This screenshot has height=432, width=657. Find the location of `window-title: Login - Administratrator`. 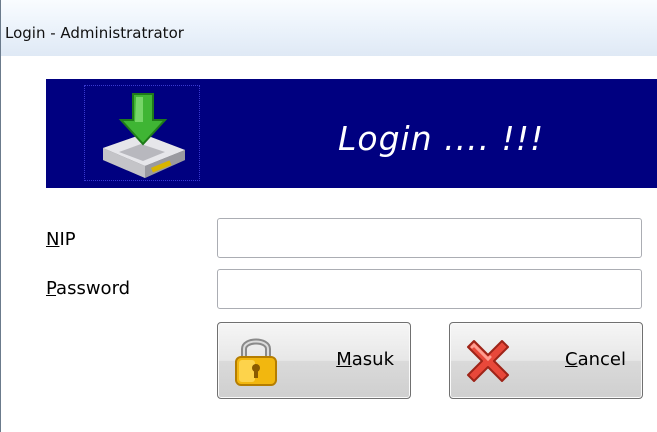

window-title: Login - Administratrator is located at coordinates (94, 33).